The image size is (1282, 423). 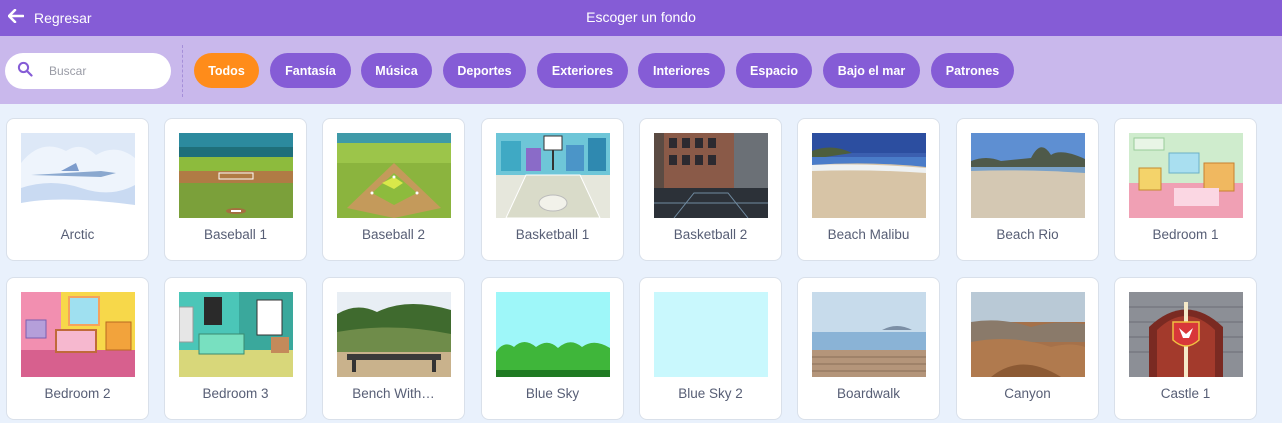 I want to click on backdrop-name: Bedroom 3, so click(x=235, y=393).